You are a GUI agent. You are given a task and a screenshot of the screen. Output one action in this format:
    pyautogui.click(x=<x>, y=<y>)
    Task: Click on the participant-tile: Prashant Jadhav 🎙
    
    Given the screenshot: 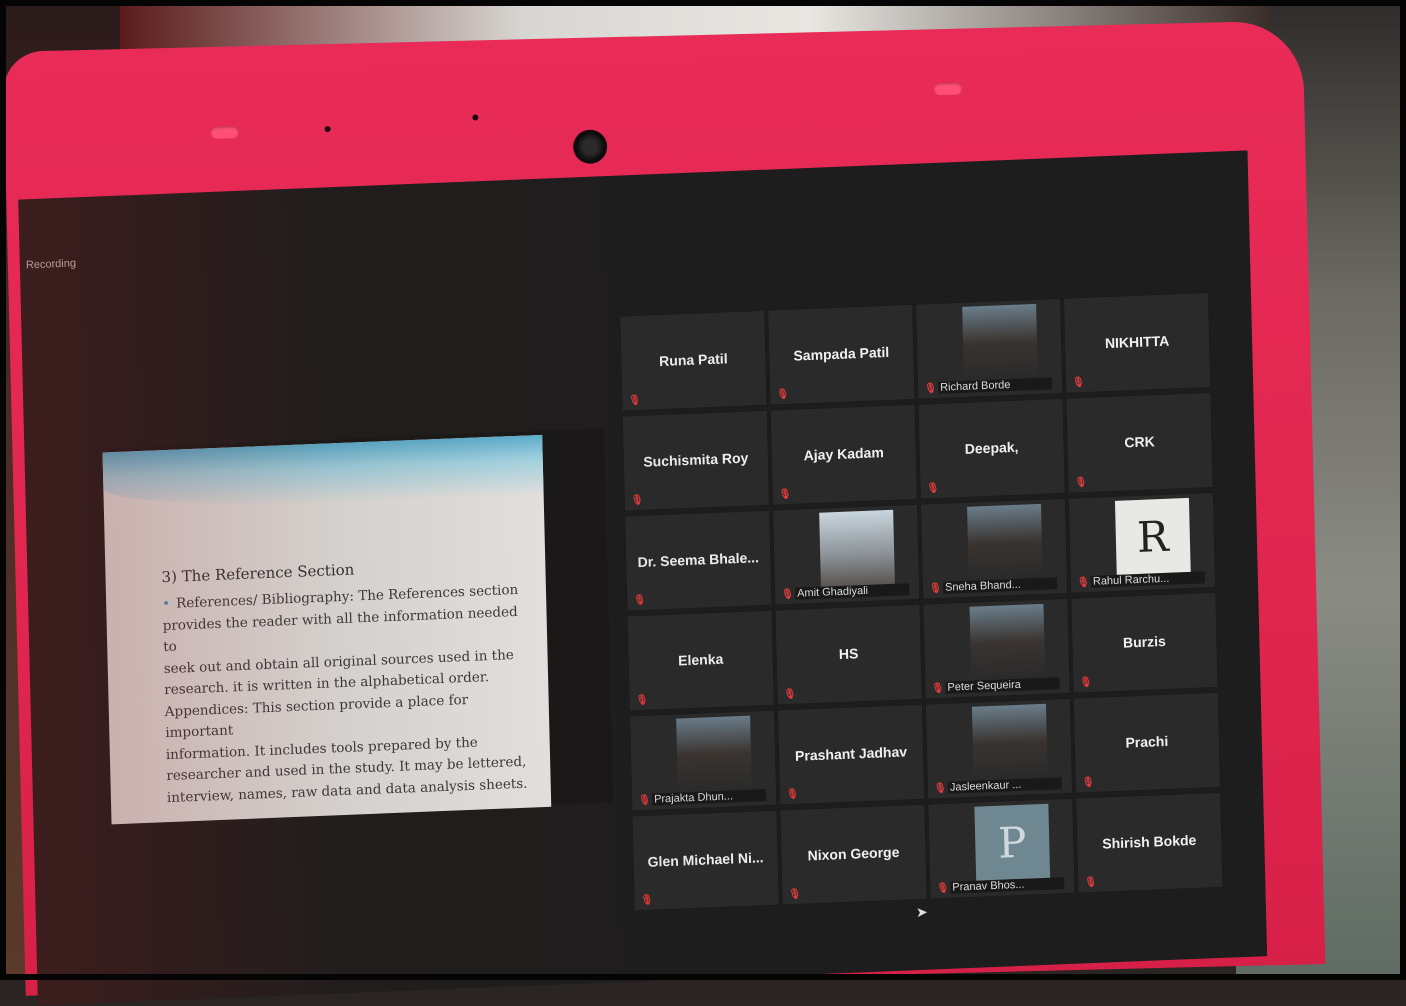 What is the action you would take?
    pyautogui.click(x=851, y=754)
    